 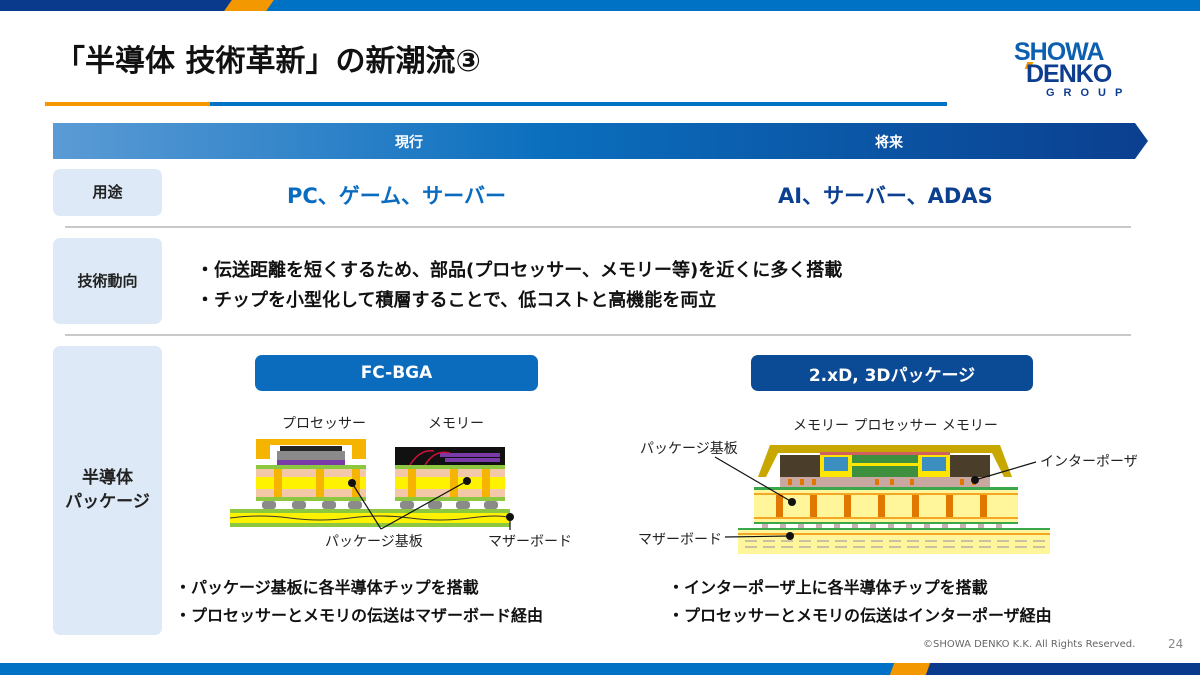 I want to click on use-future: AI、サーバー、ADAS, so click(x=885, y=196).